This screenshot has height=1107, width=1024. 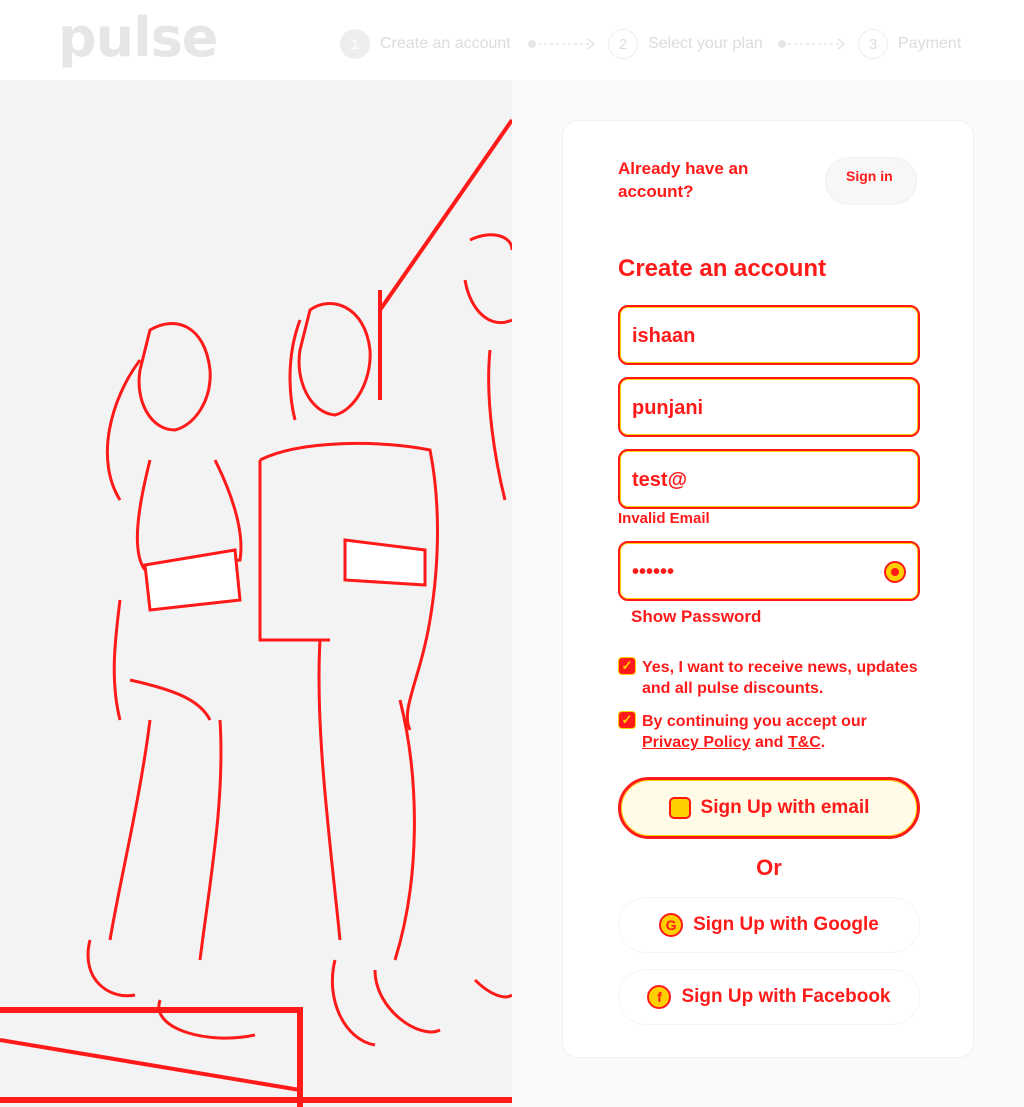 I want to click on first-name-value: ishaan, so click(x=664, y=336).